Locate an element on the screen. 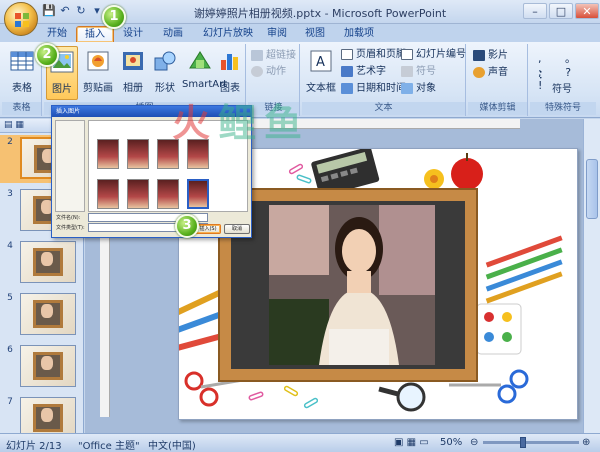  symbol-label: 符号 is located at coordinates (426, 71).